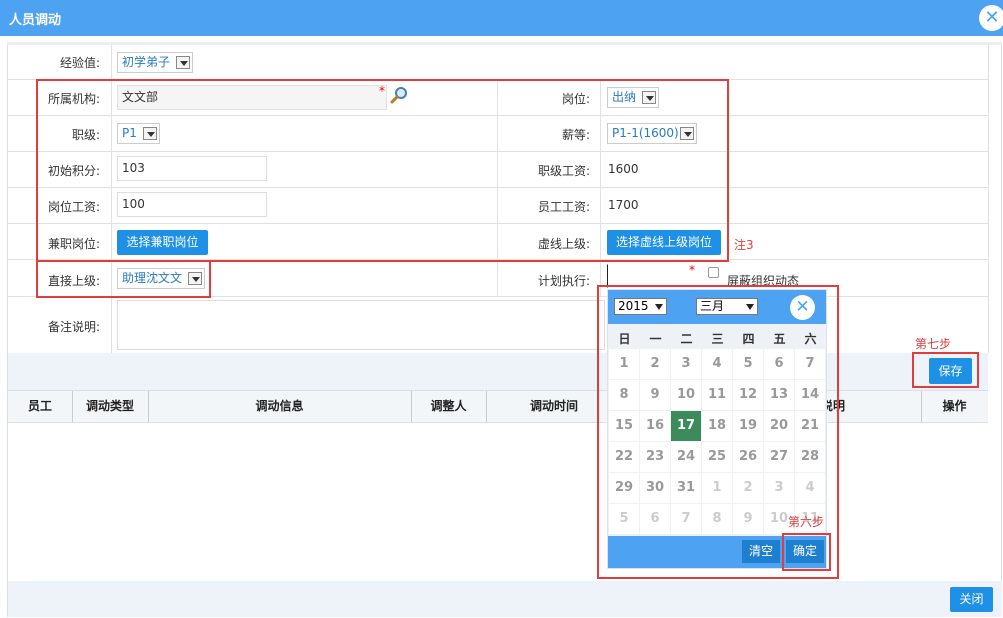 This screenshot has height=618, width=1003. What do you see at coordinates (35, 20) in the screenshot?
I see `window-title: 人员调动` at bounding box center [35, 20].